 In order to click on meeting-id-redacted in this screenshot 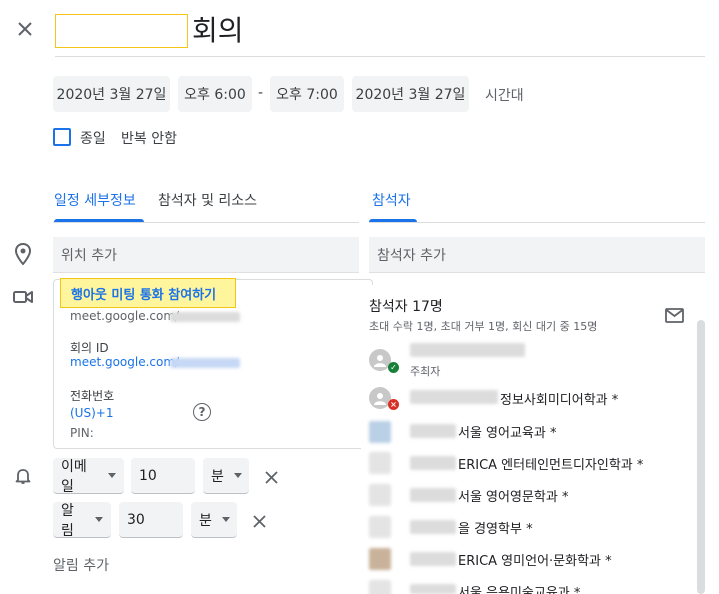, I will do `click(205, 363)`.